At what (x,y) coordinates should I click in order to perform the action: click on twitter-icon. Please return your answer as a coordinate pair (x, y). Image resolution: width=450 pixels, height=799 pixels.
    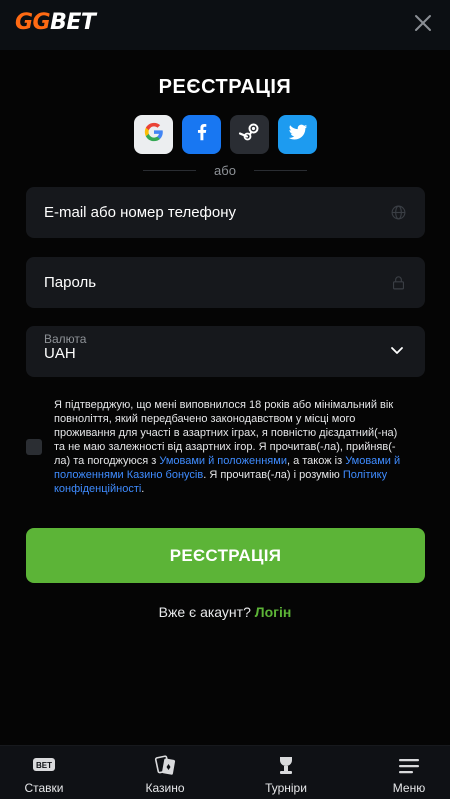
    Looking at the image, I should click on (298, 134).